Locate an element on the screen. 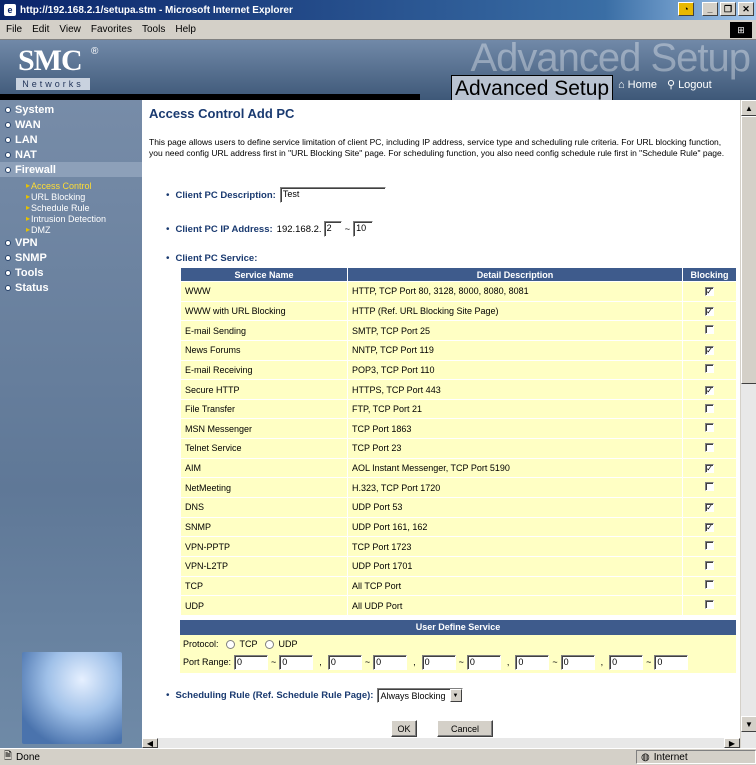  ip-from-input: 2 is located at coordinates (332, 229).